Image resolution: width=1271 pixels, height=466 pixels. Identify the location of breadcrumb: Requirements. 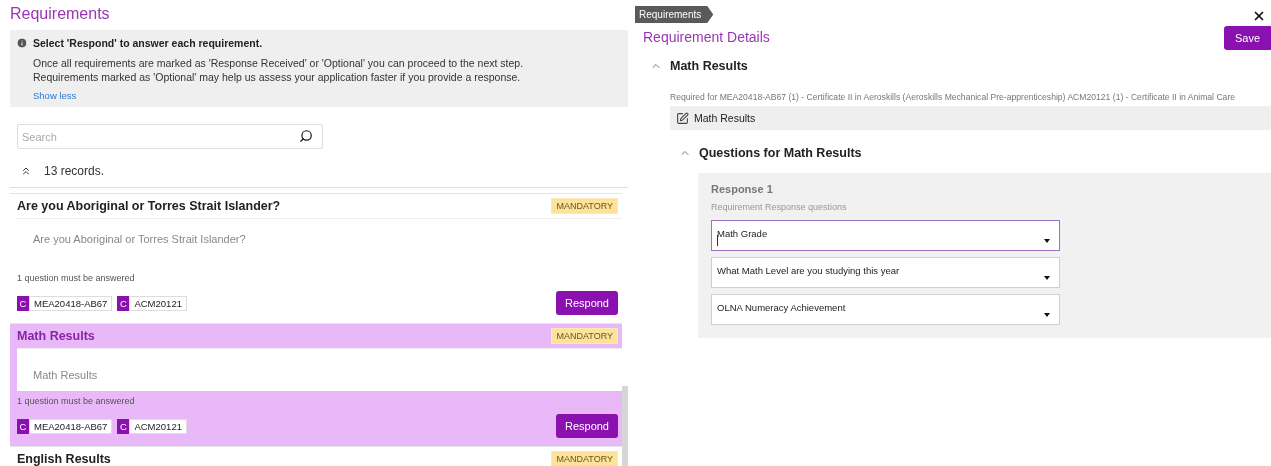
(674, 14).